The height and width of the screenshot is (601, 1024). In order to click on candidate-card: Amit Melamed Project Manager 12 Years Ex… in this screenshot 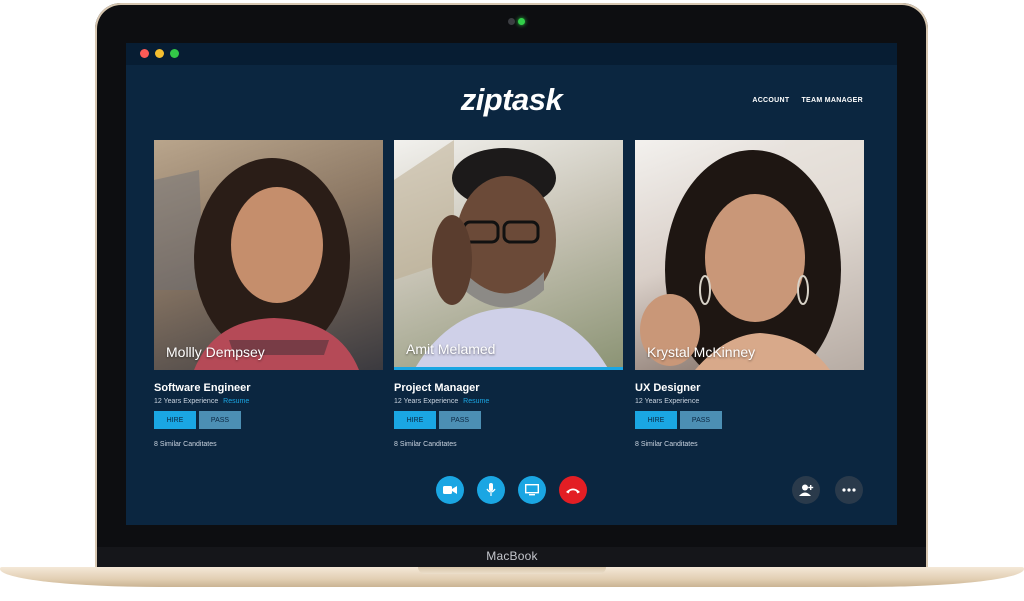, I will do `click(508, 294)`.